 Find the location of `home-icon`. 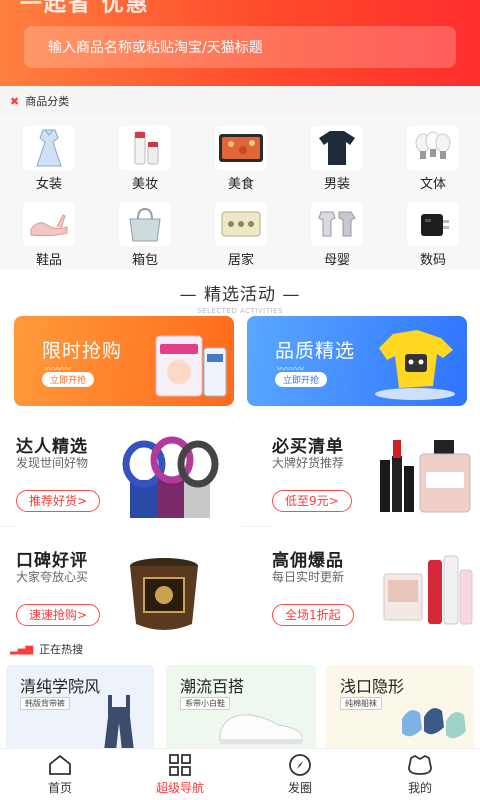

home-icon is located at coordinates (60, 765).